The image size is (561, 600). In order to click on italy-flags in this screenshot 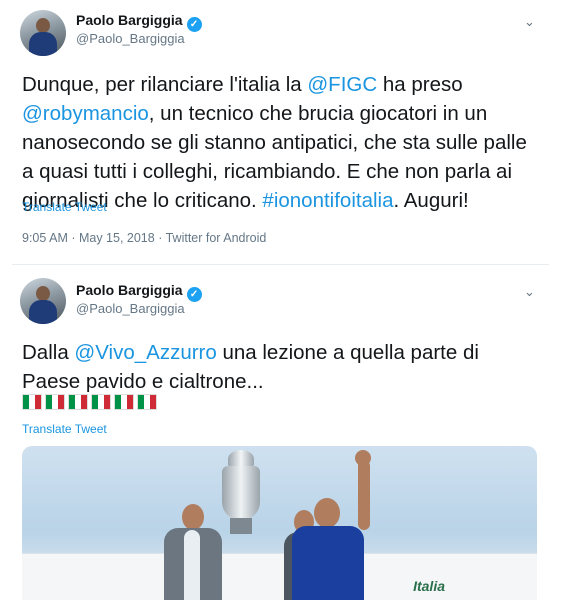, I will do `click(91, 403)`.